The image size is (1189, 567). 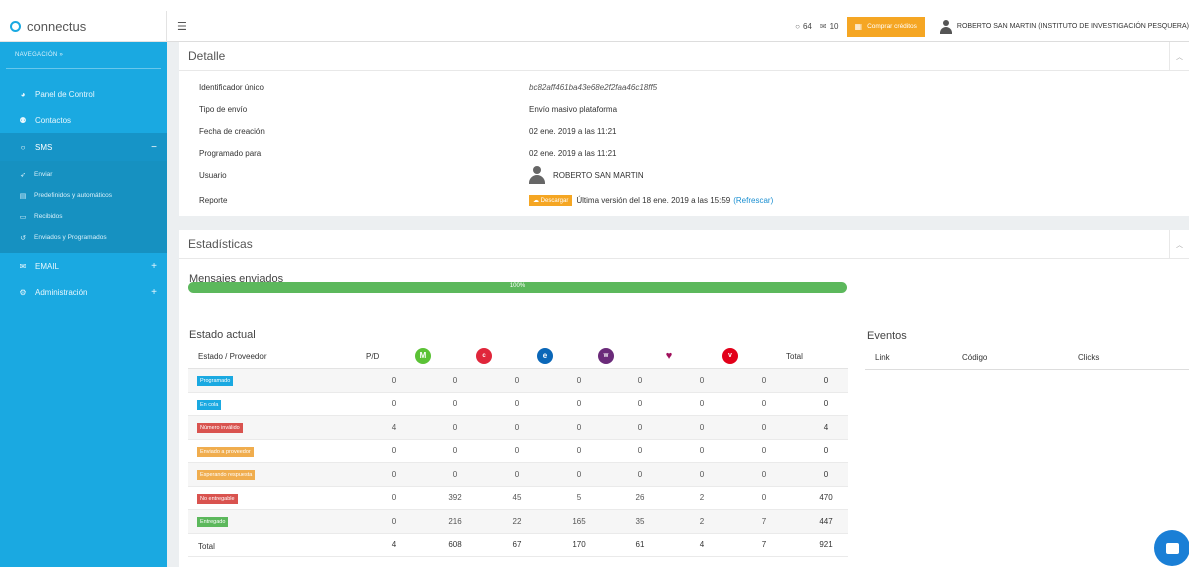 I want to click on total-cell: 608, so click(x=455, y=545).